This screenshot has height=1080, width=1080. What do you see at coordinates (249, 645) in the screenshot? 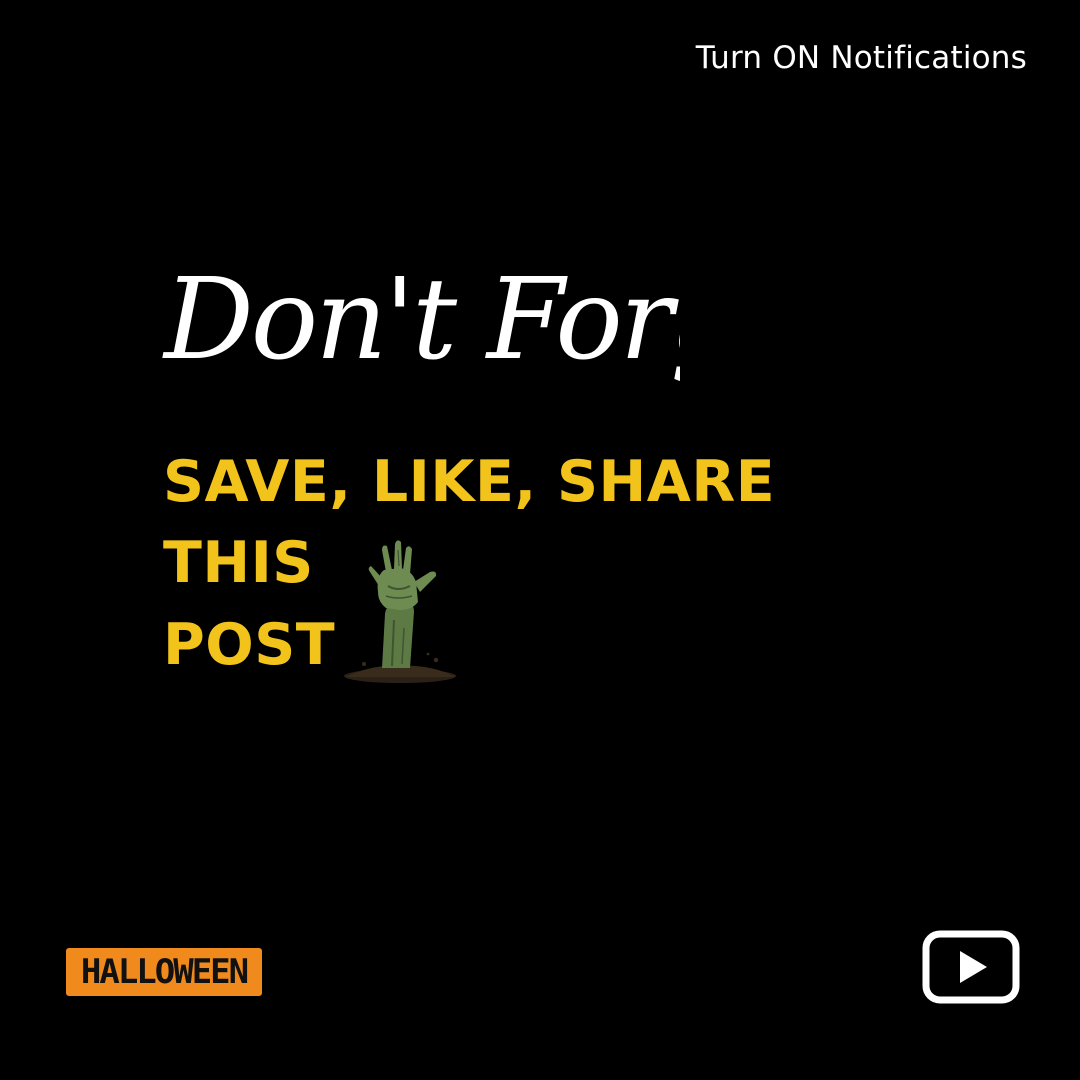
I see `cta-line-3: POST` at bounding box center [249, 645].